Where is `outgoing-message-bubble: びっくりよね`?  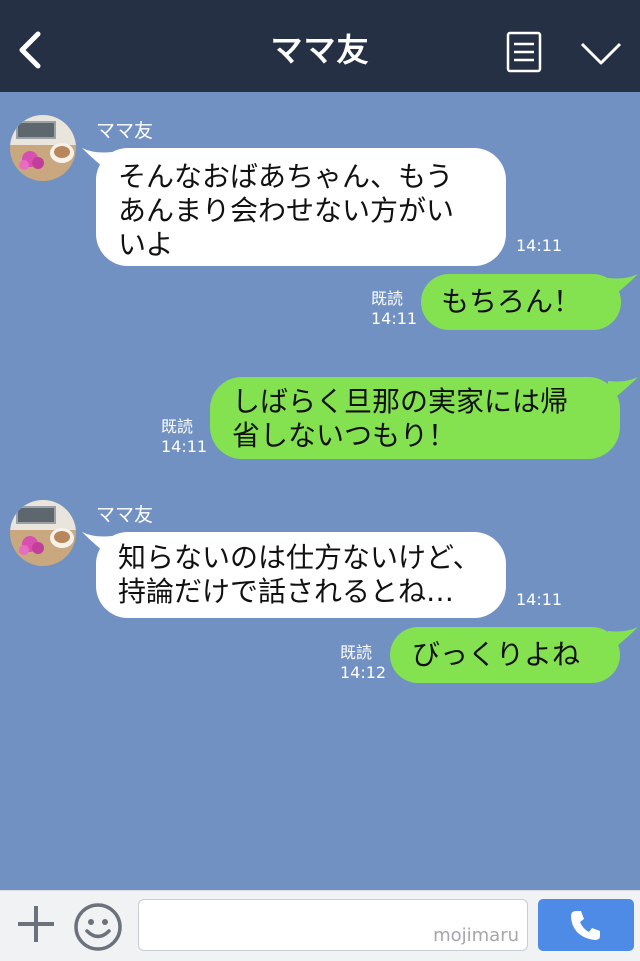
outgoing-message-bubble: びっくりよね is located at coordinates (505, 655).